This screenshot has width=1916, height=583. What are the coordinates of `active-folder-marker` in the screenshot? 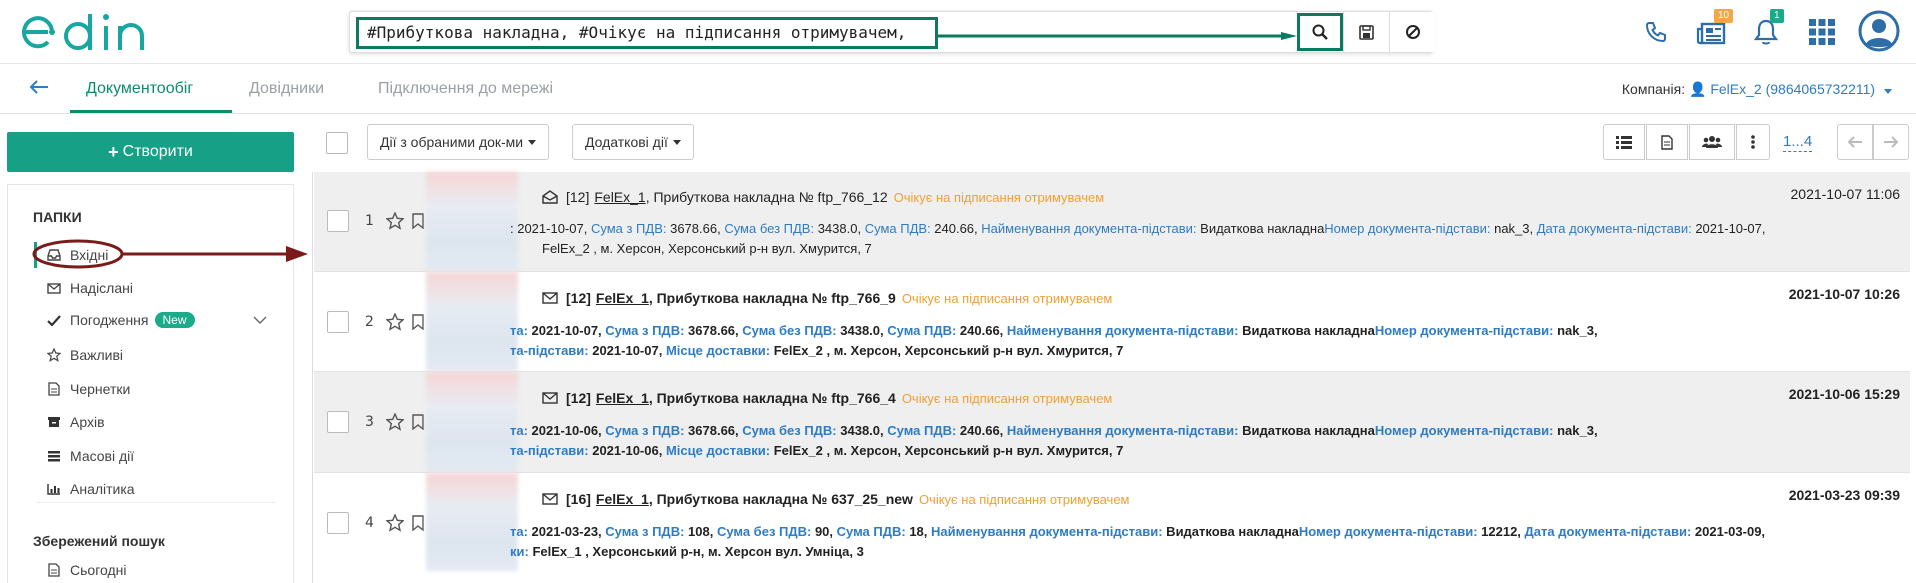 It's located at (35, 255).